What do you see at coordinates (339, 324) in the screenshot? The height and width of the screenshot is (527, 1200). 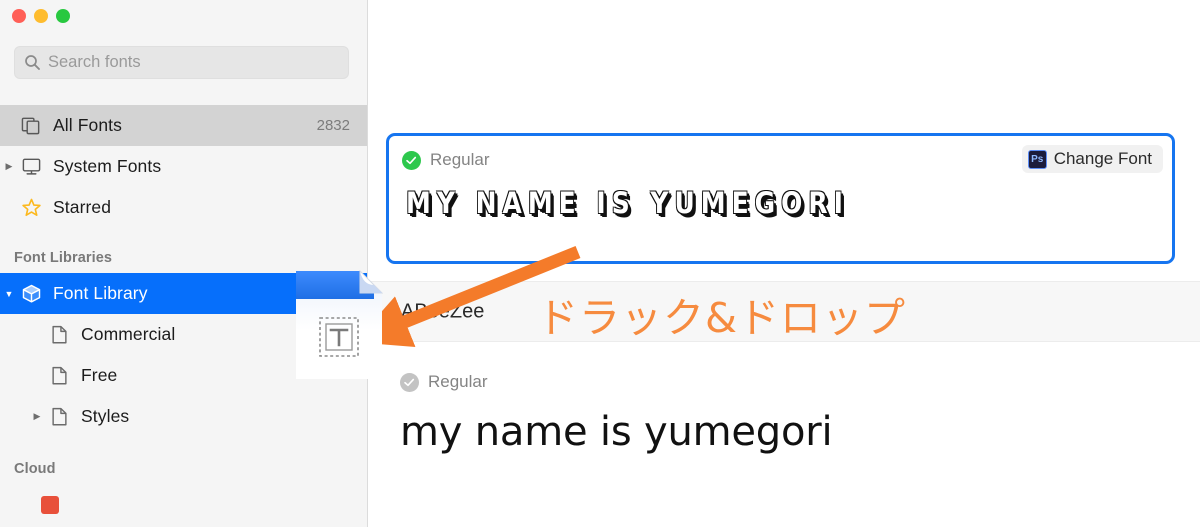 I see `font-file-drag-ghost` at bounding box center [339, 324].